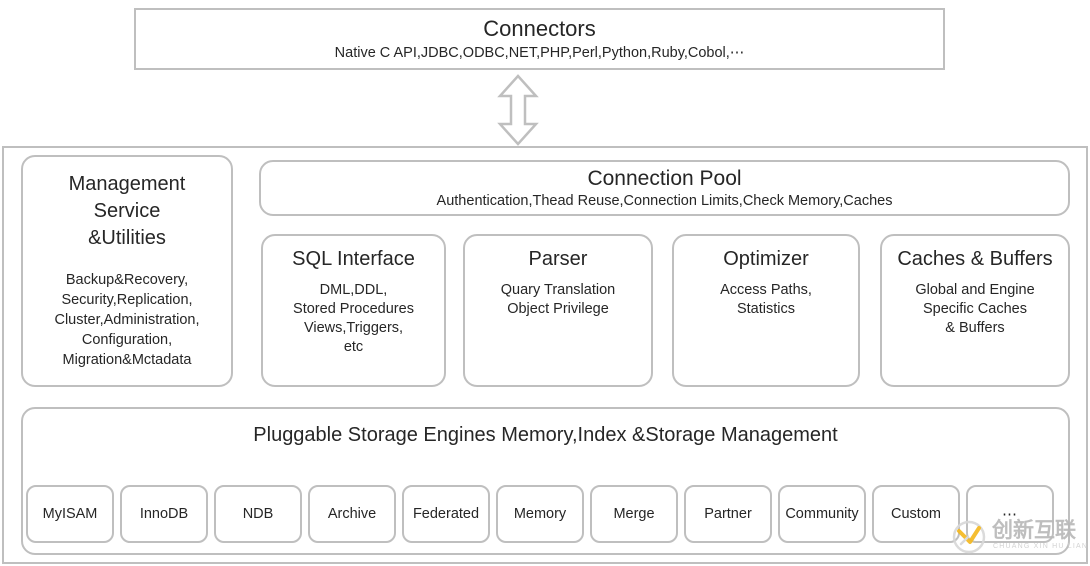 The image size is (1090, 566). What do you see at coordinates (558, 290) in the screenshot?
I see `parser-subtitle-line: Quary Translation` at bounding box center [558, 290].